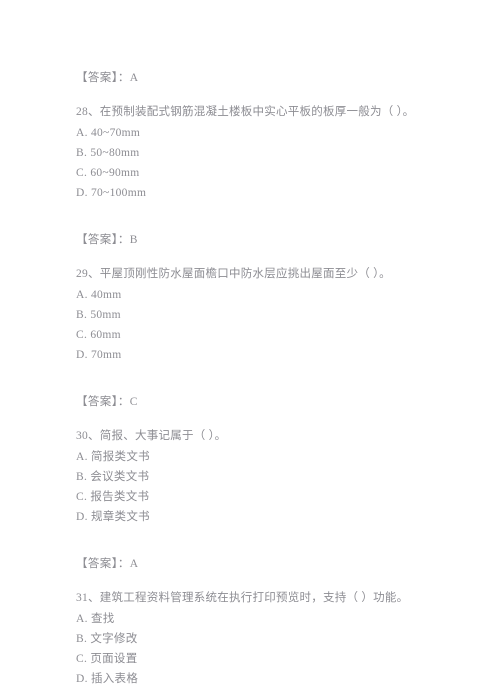 The width and height of the screenshot is (500, 689). What do you see at coordinates (107, 240) in the screenshot?
I see `answer-text: 【答案】：B` at bounding box center [107, 240].